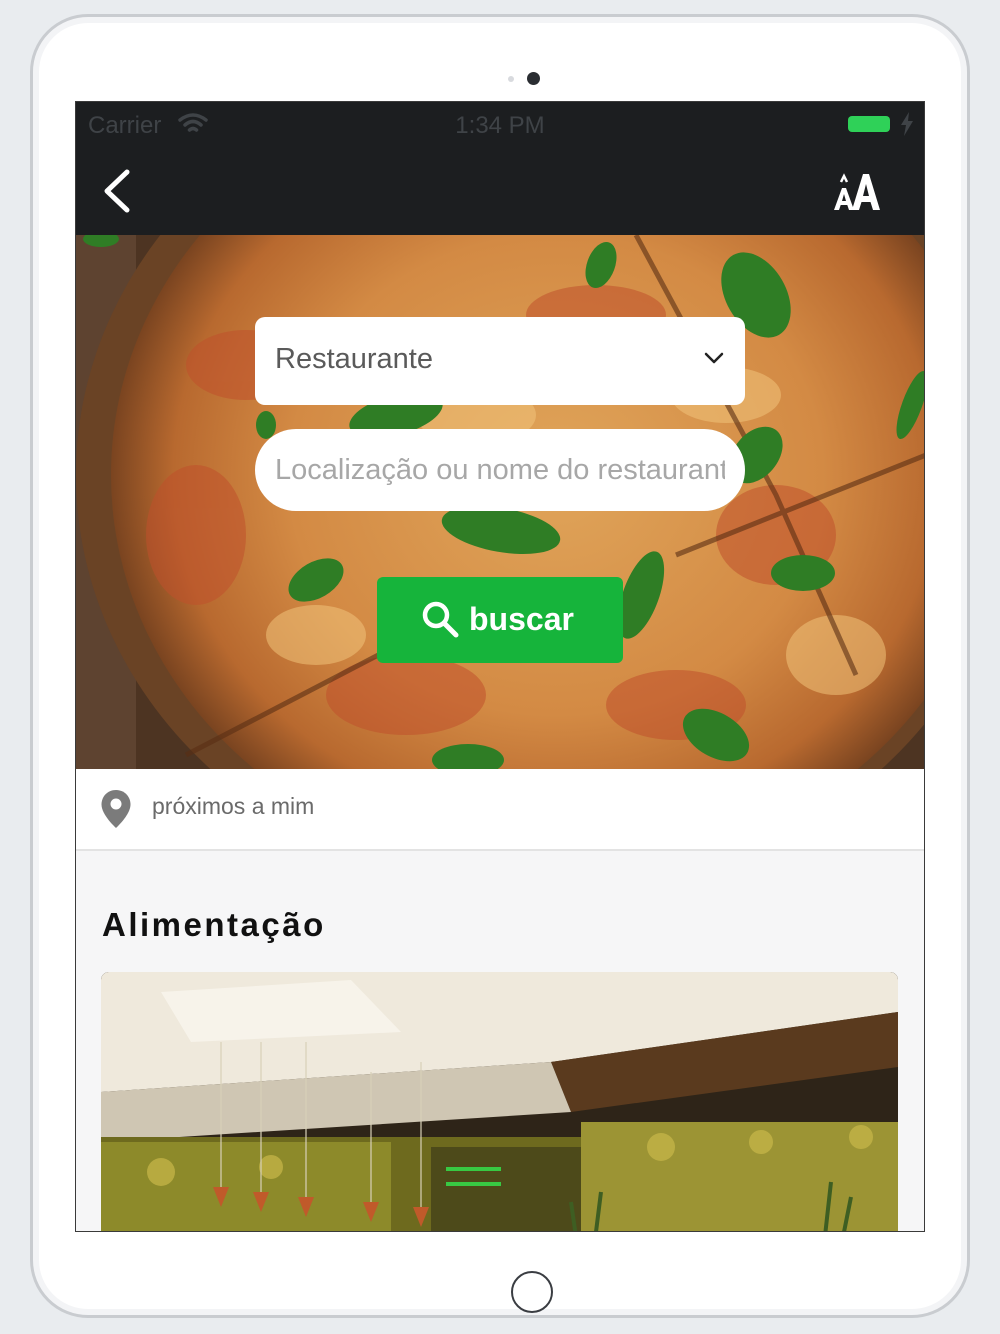  I want to click on front-camera, so click(533, 78).